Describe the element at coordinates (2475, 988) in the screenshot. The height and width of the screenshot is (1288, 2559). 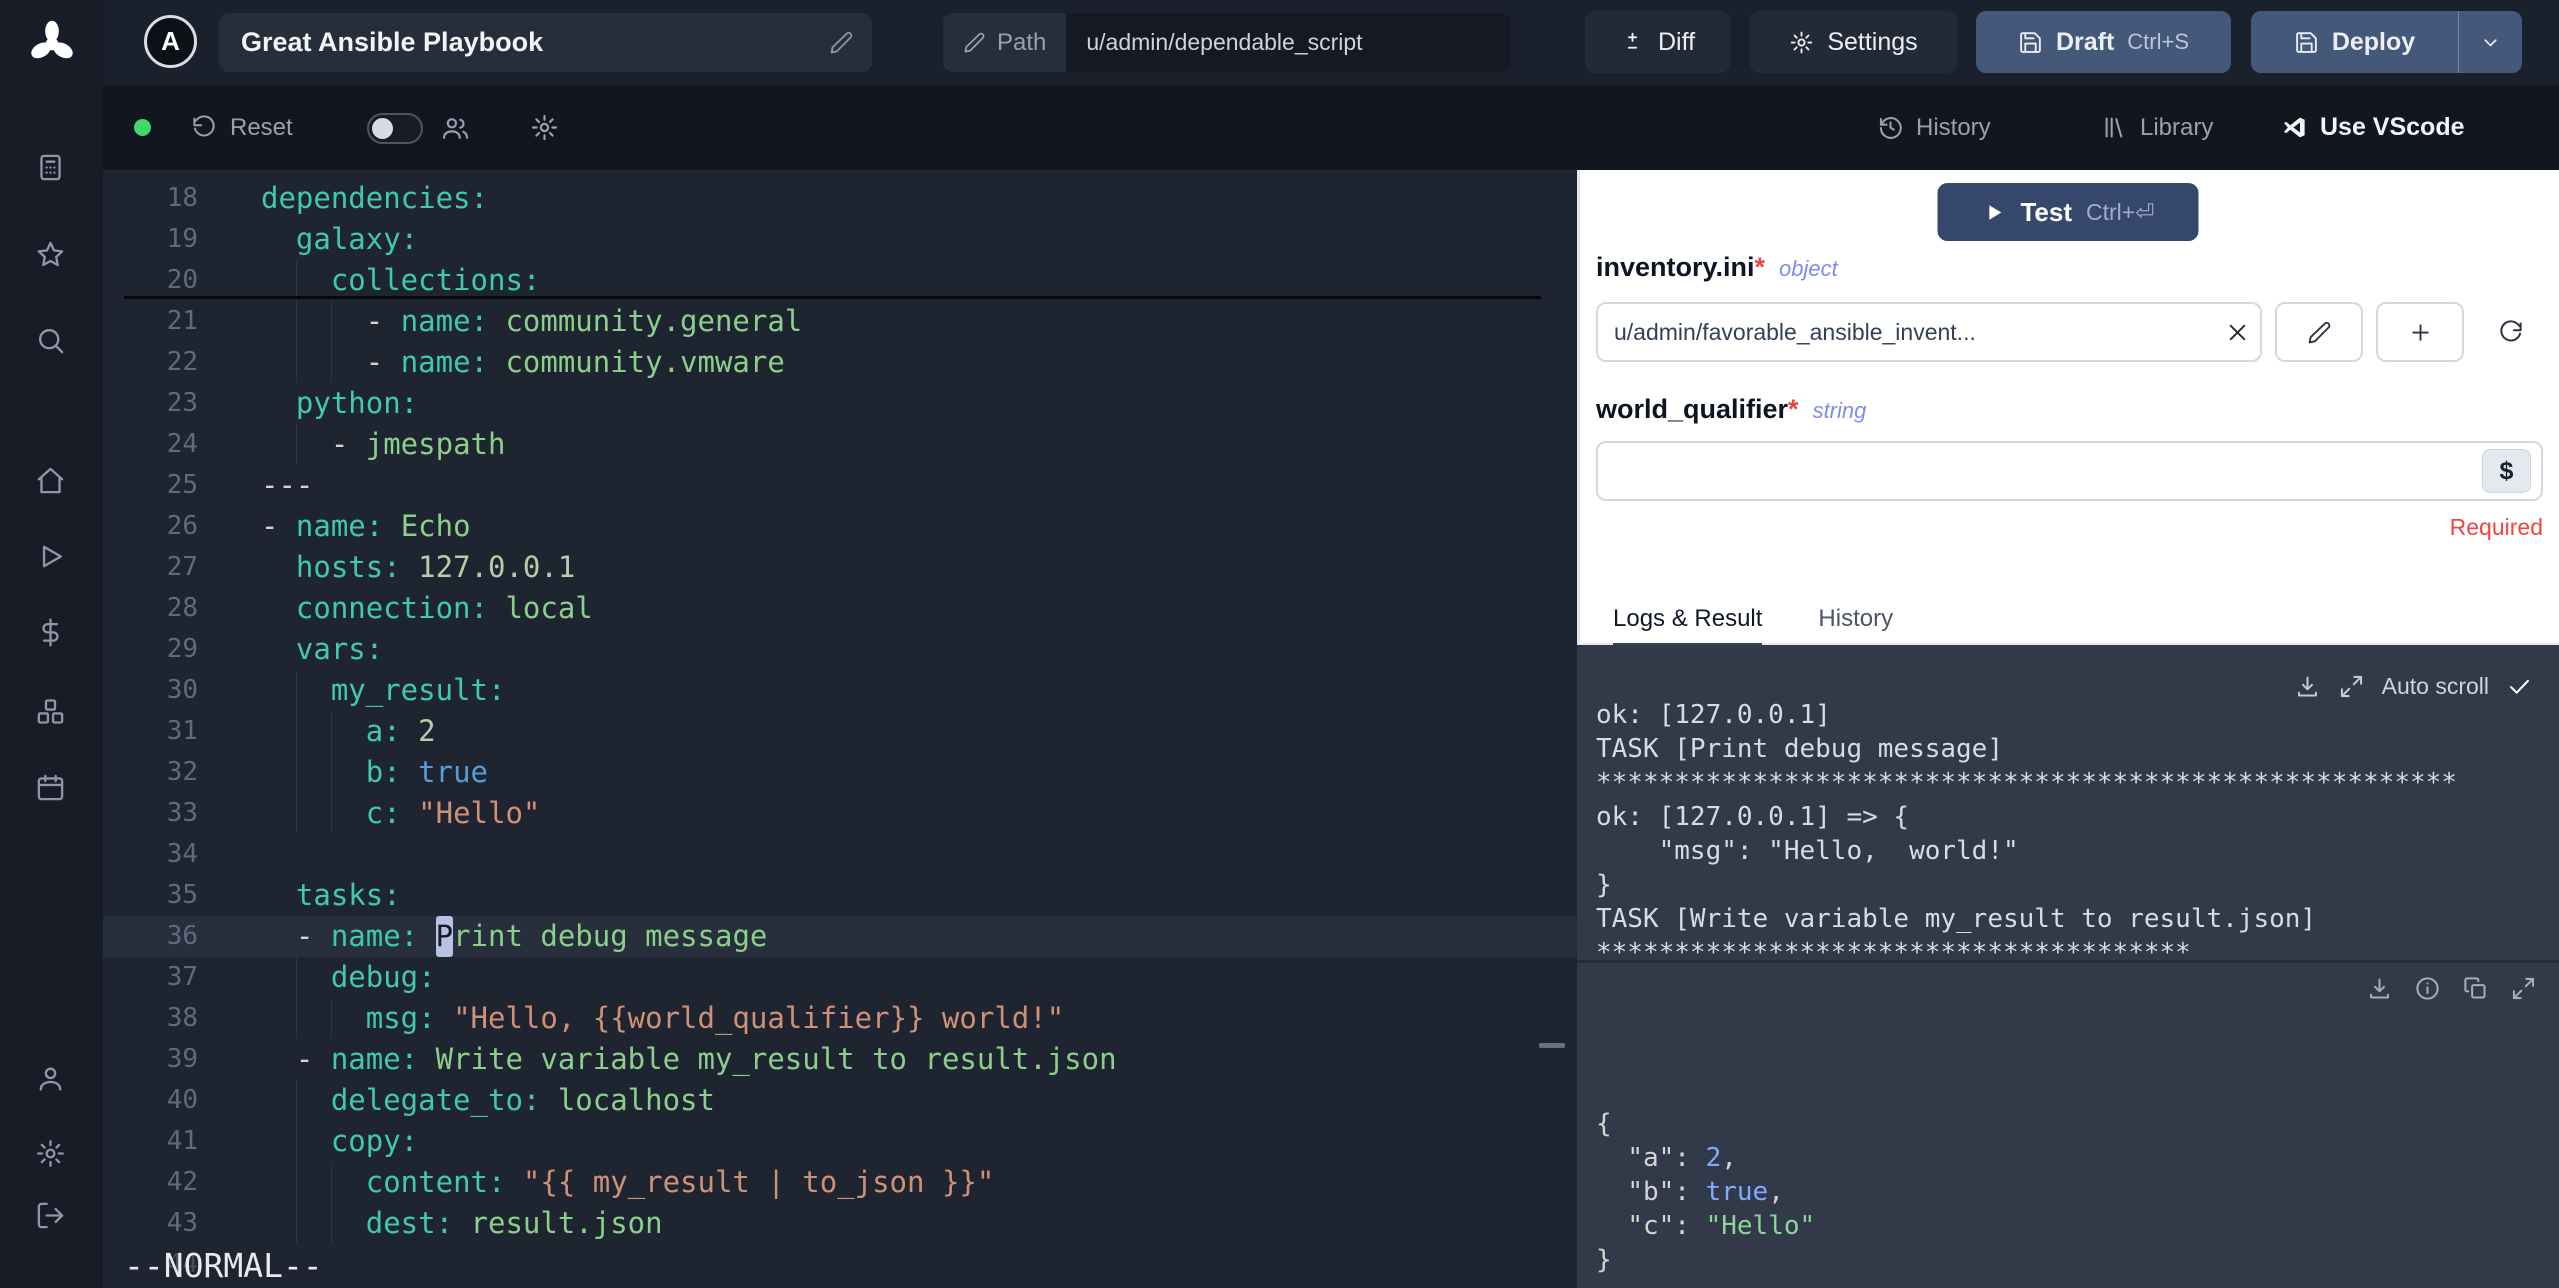
I see `copy-icon` at that location.